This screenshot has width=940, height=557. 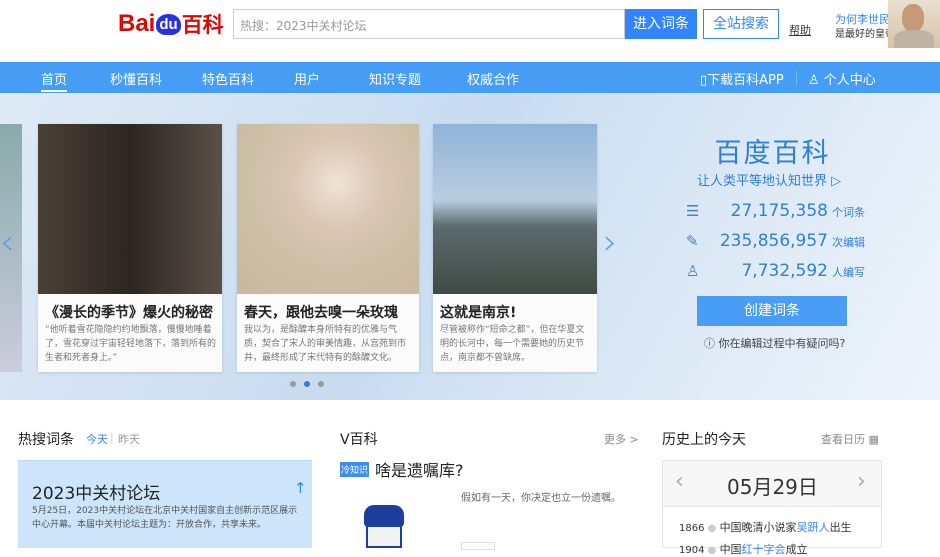 I want to click on vbaike-more-link: 更多 >, so click(x=621, y=439).